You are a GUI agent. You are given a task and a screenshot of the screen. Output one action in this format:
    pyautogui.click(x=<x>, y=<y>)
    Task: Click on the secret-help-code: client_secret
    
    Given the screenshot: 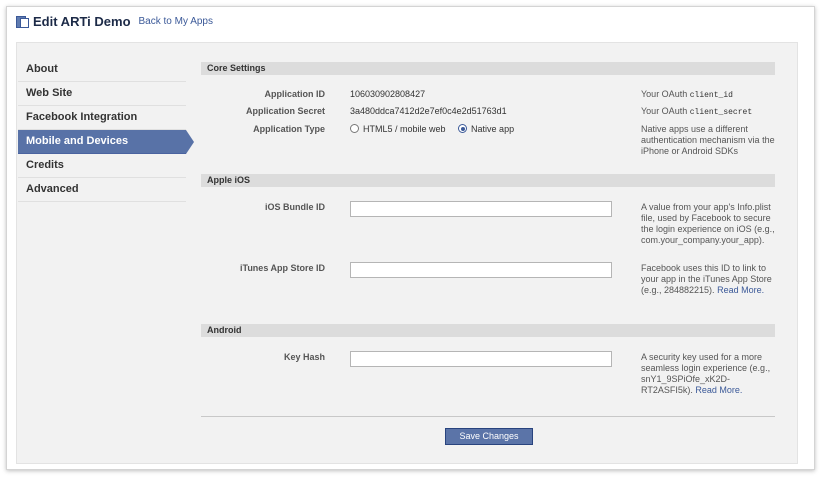 What is the action you would take?
    pyautogui.click(x=721, y=112)
    